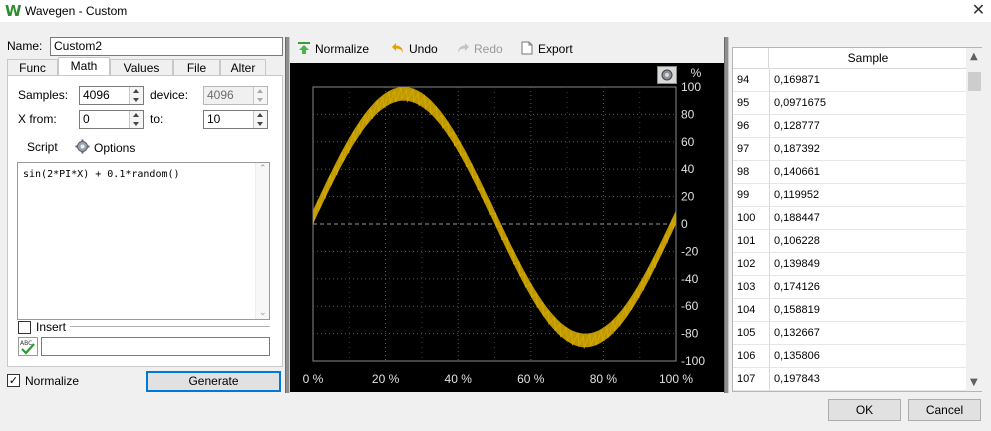  Describe the element at coordinates (32, 67) in the screenshot. I see `tab-func: Func` at that location.